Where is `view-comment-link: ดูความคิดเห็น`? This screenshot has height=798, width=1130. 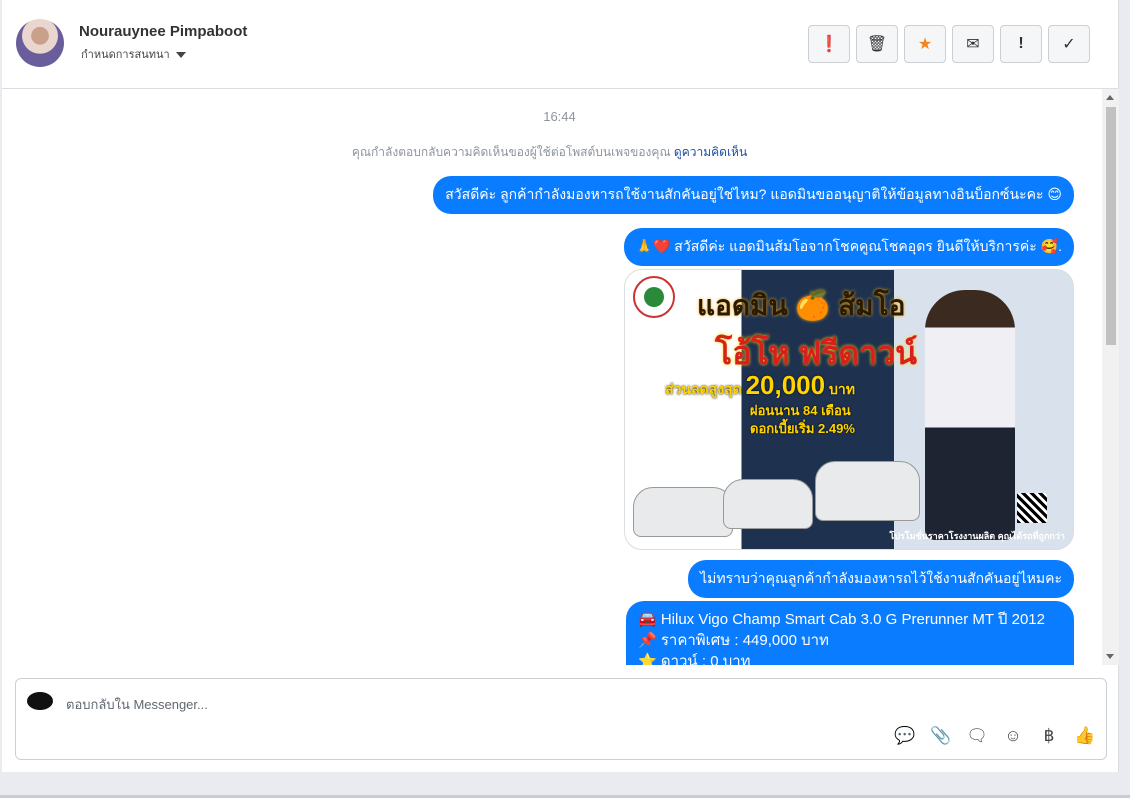
view-comment-link: ดูความคิดเห็น is located at coordinates (710, 152).